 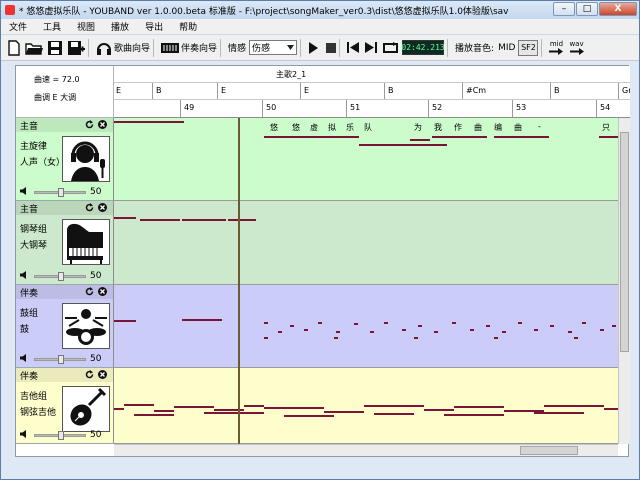 I want to click on new-file-icon, so click(x=14, y=48).